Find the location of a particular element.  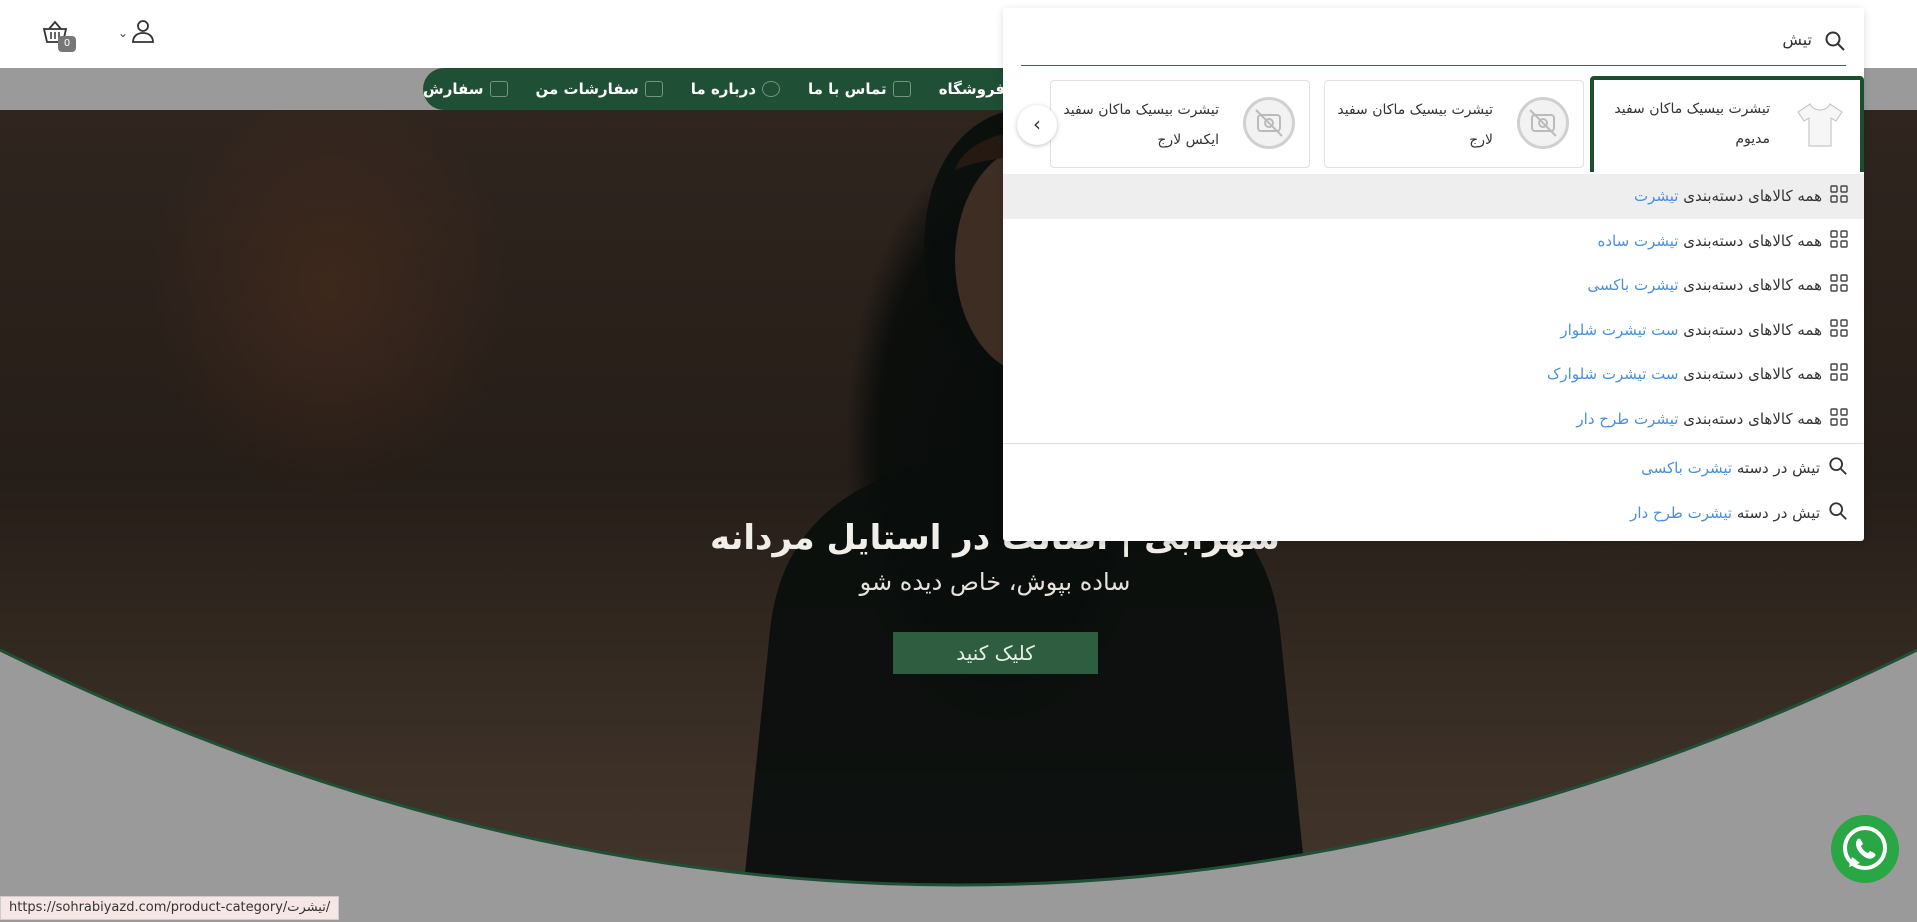

order-icon is located at coordinates (498, 89).